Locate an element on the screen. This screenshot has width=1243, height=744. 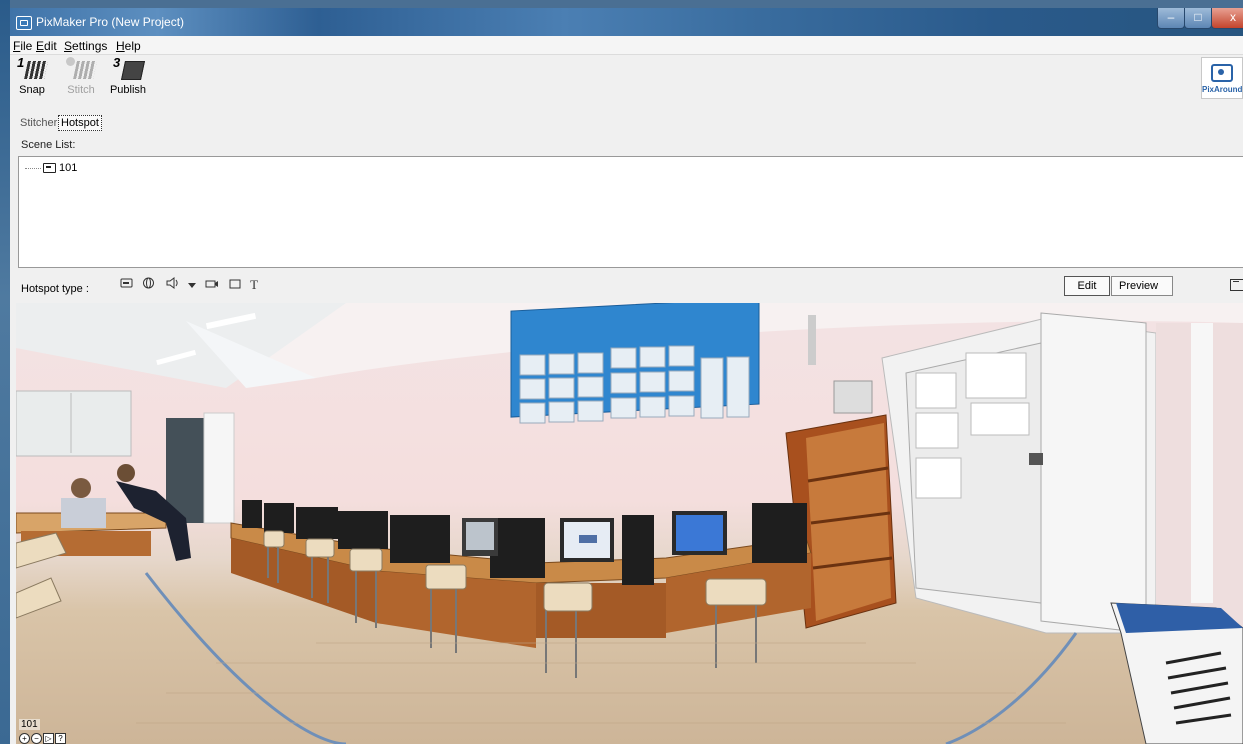
fullscreen-icon is located at coordinates (1236, 285).